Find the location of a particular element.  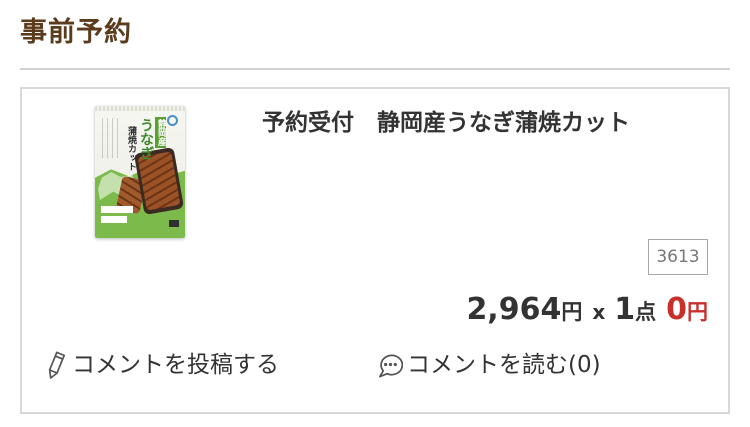

package-subtitle-label: 蒲焼カット is located at coordinates (131, 148).